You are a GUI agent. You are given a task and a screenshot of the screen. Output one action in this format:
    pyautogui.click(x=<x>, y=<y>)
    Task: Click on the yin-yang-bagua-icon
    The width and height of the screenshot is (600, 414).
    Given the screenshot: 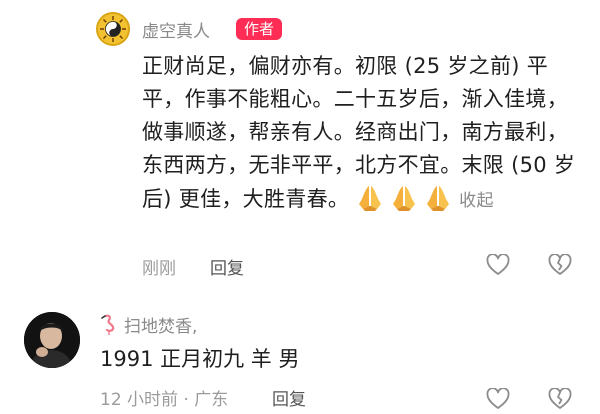 What is the action you would take?
    pyautogui.click(x=113, y=29)
    